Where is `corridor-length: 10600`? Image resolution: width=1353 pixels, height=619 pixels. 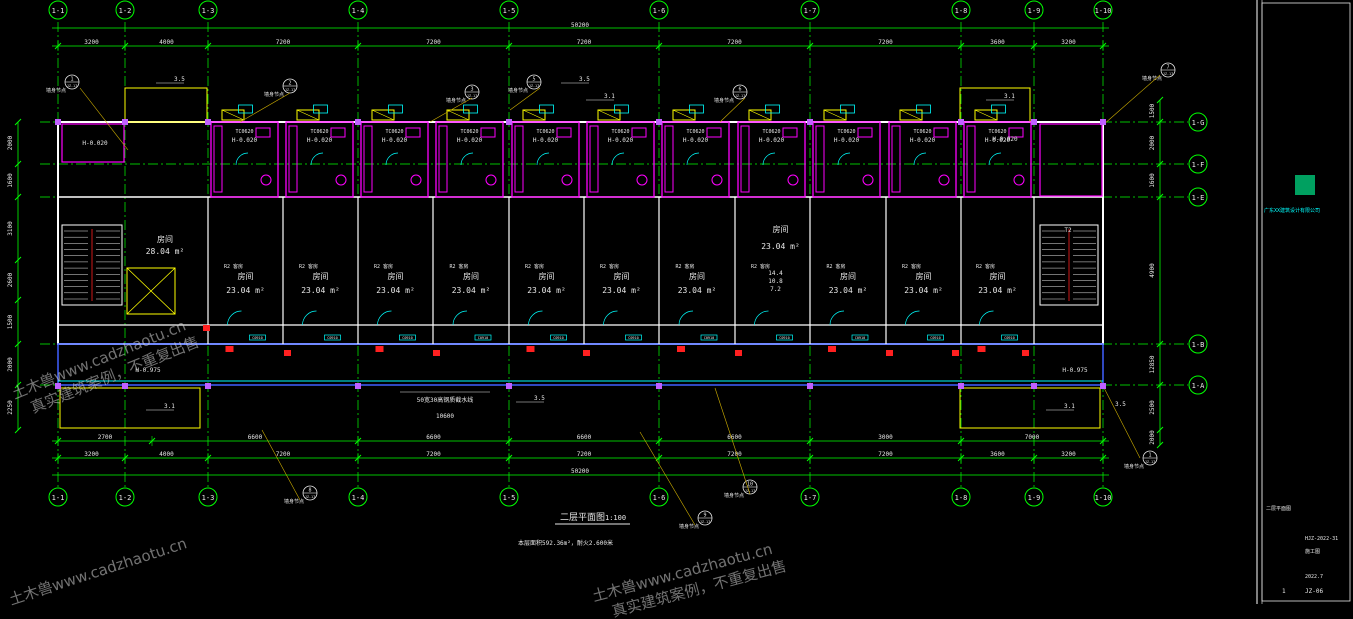 corridor-length: 10600 is located at coordinates (445, 416).